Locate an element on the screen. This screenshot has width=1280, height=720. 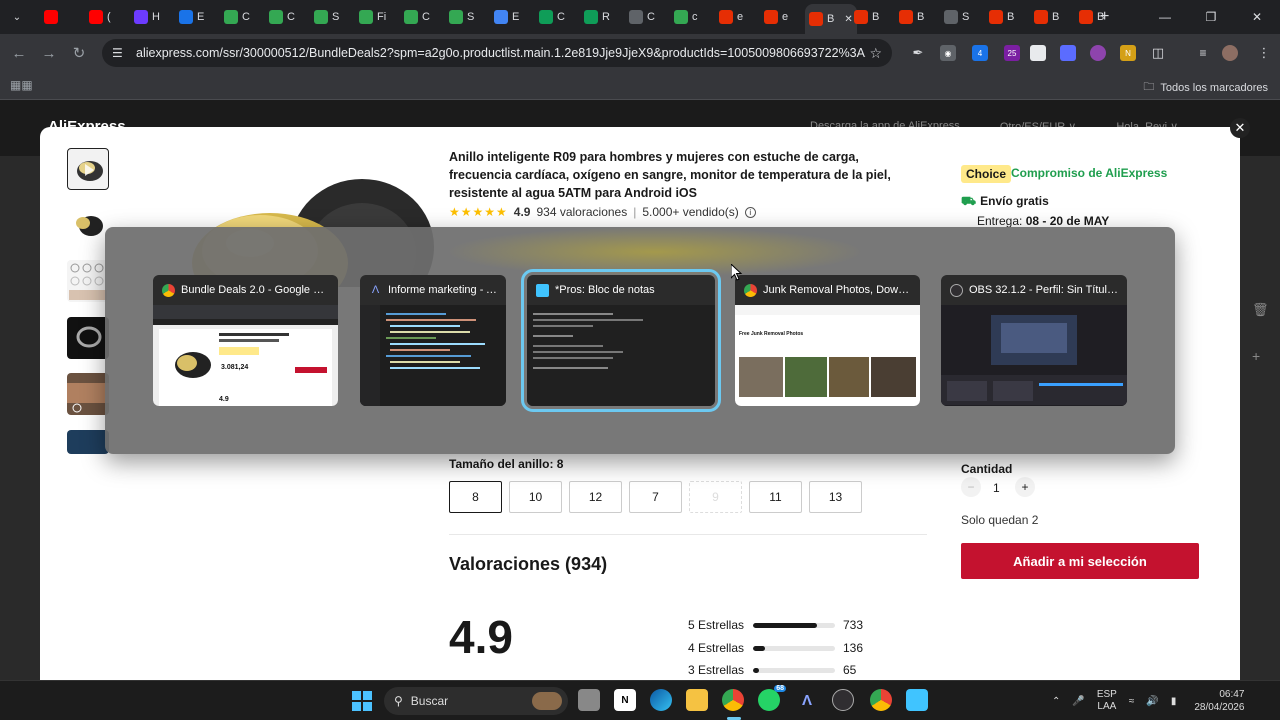
browser-tab: B ✕ is located at coordinates (831, 19).